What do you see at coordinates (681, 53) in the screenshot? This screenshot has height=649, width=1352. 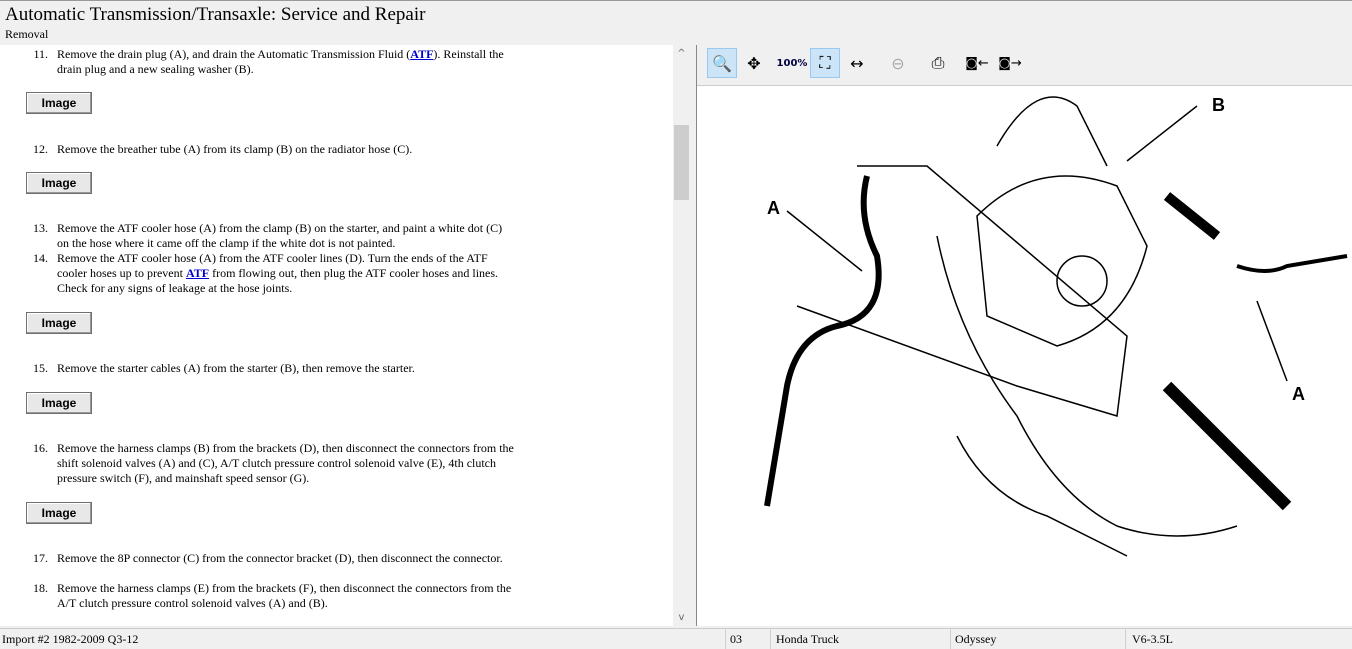 I see `scroll-up-icon: ^` at bounding box center [681, 53].